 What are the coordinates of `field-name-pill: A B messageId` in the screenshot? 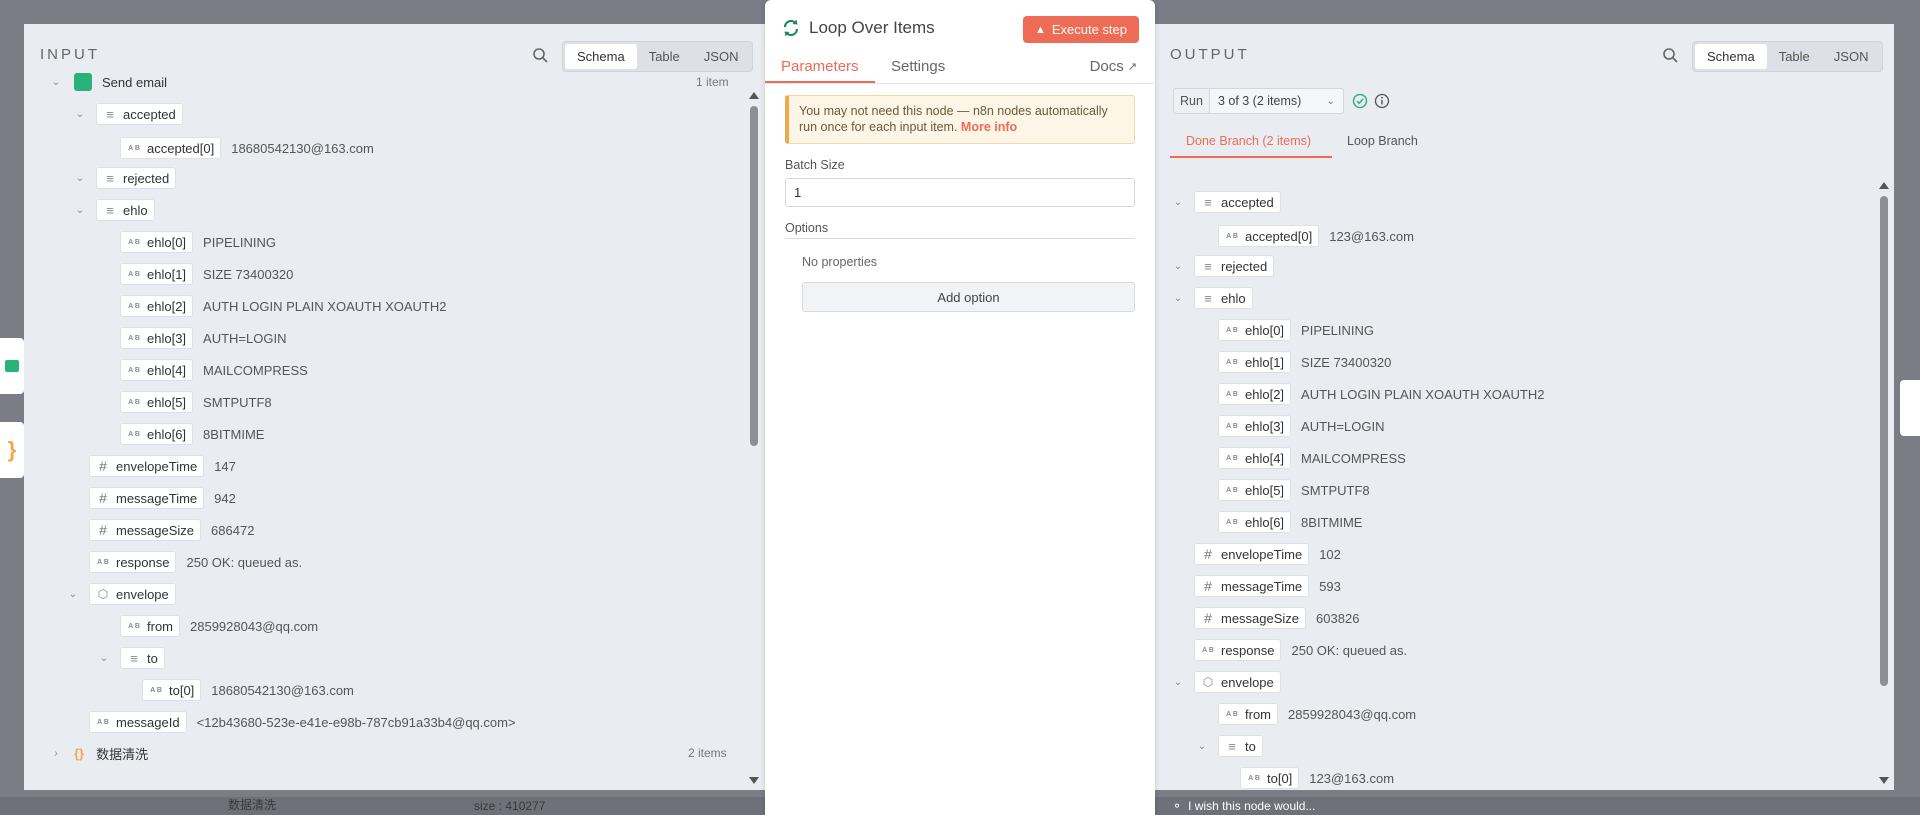 It's located at (138, 722).